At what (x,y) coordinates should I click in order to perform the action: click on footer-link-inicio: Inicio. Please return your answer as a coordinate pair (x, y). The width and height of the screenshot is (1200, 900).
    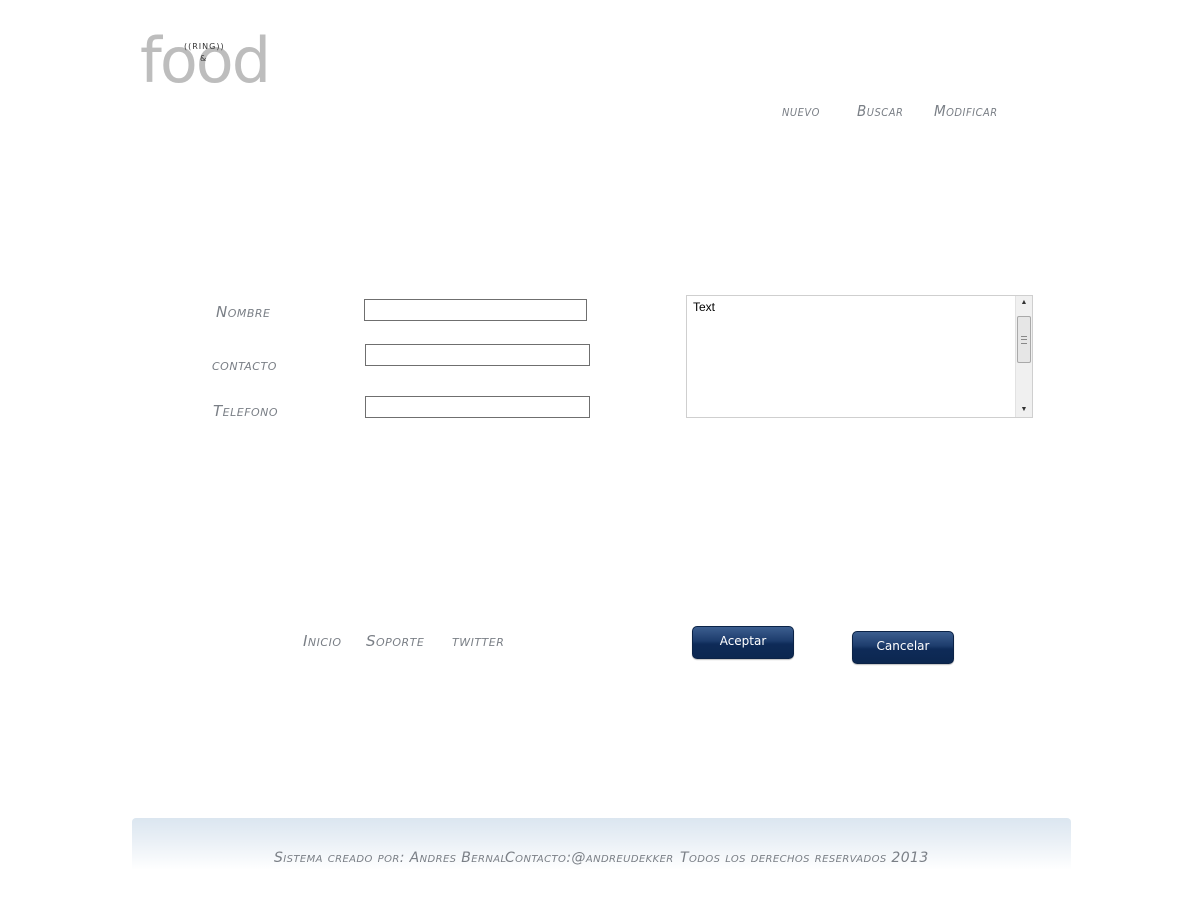
    Looking at the image, I should click on (322, 641).